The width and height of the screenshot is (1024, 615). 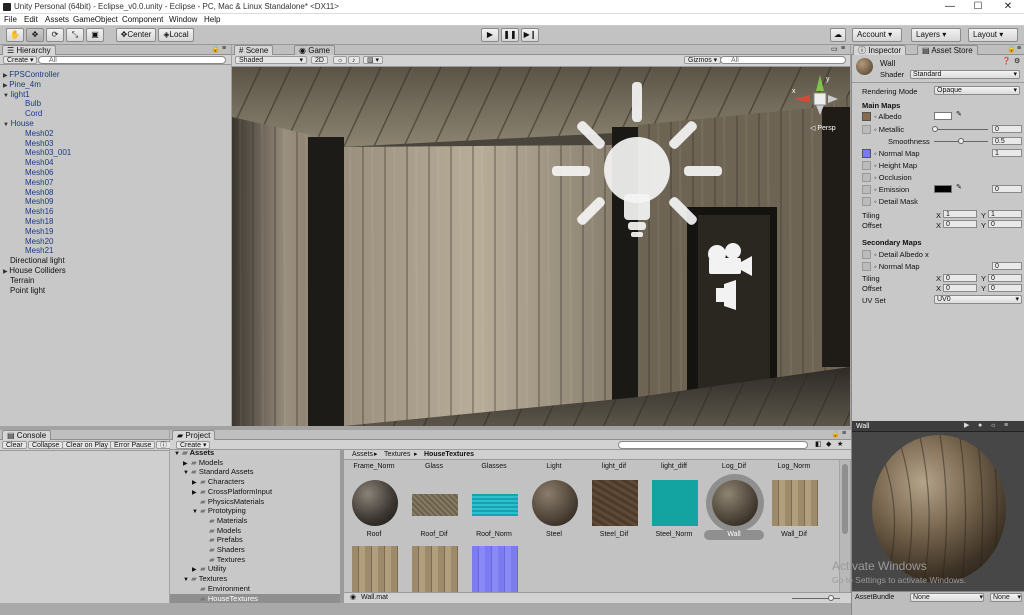 I want to click on rect-tool-icon: ▣, so click(x=95, y=35).